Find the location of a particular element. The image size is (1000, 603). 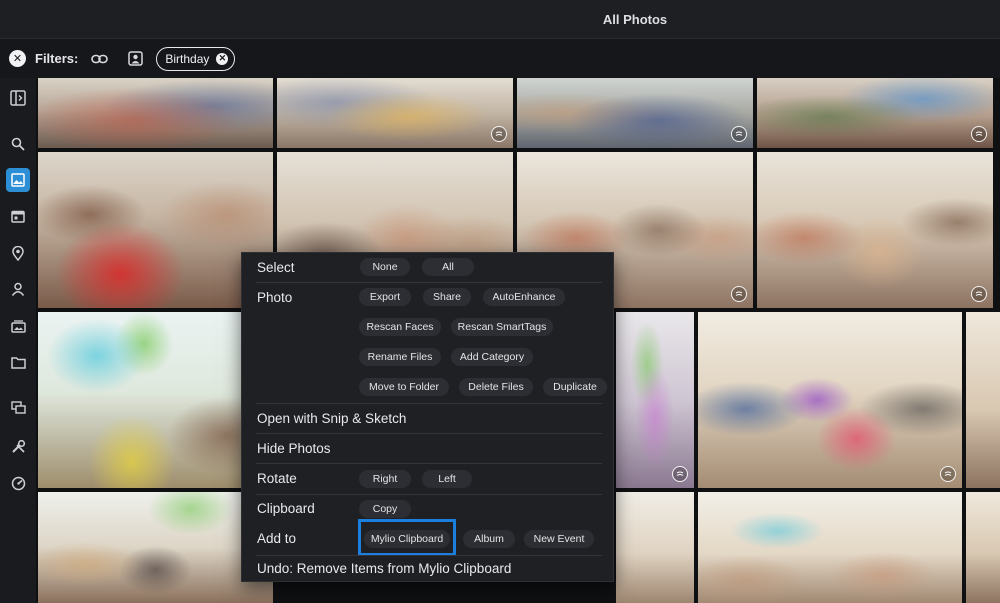

folder-icon is located at coordinates (18, 362).